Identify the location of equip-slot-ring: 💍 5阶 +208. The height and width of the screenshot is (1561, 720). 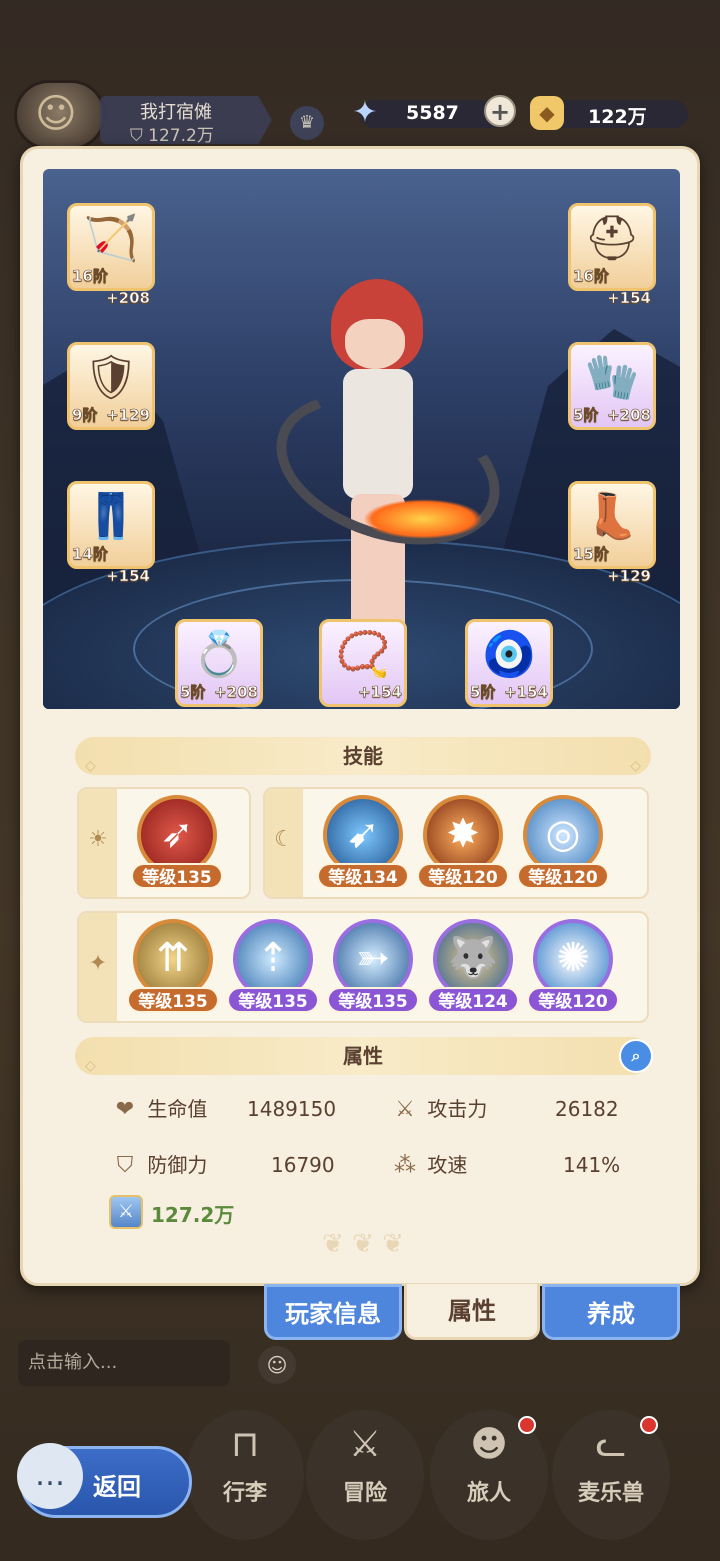
(219, 663).